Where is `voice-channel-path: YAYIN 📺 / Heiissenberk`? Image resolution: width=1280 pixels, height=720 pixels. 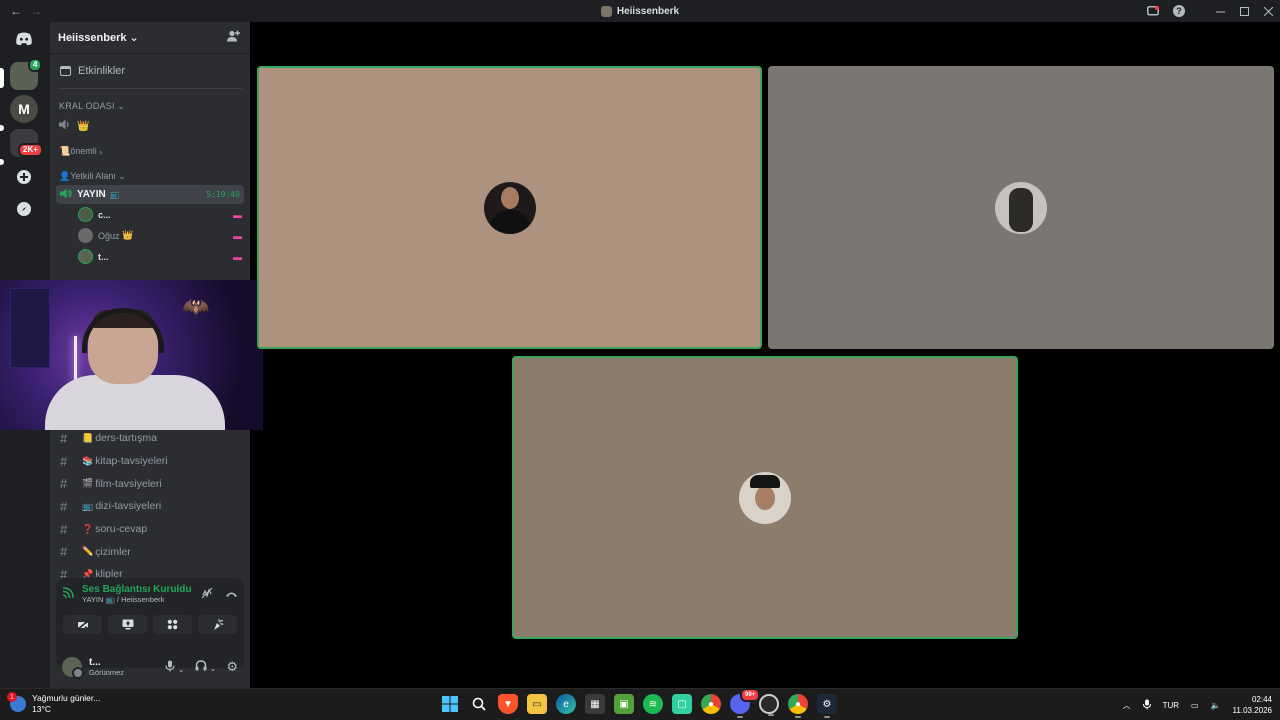
voice-channel-path: YAYIN 📺 / Heiissenberk is located at coordinates (136, 599).